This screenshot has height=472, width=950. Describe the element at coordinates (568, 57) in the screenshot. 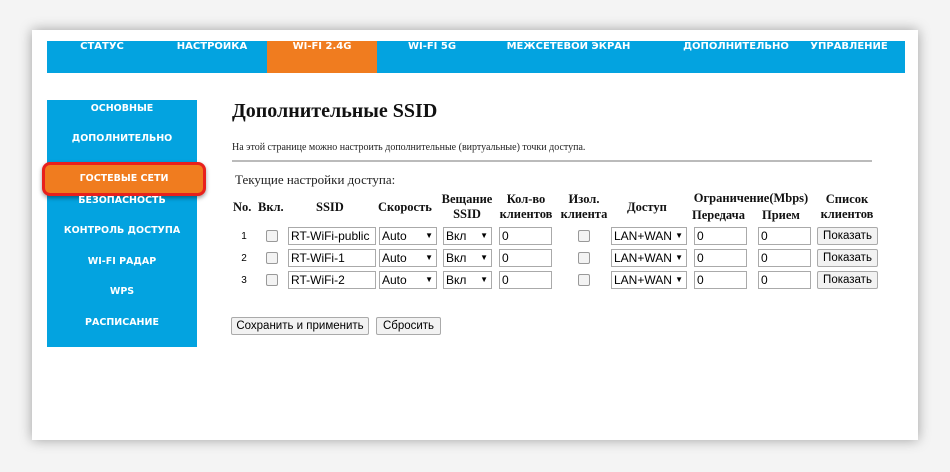

I see `tab-firewall: МЕЖСЕТЕВОЙ ЭКРАН` at that location.